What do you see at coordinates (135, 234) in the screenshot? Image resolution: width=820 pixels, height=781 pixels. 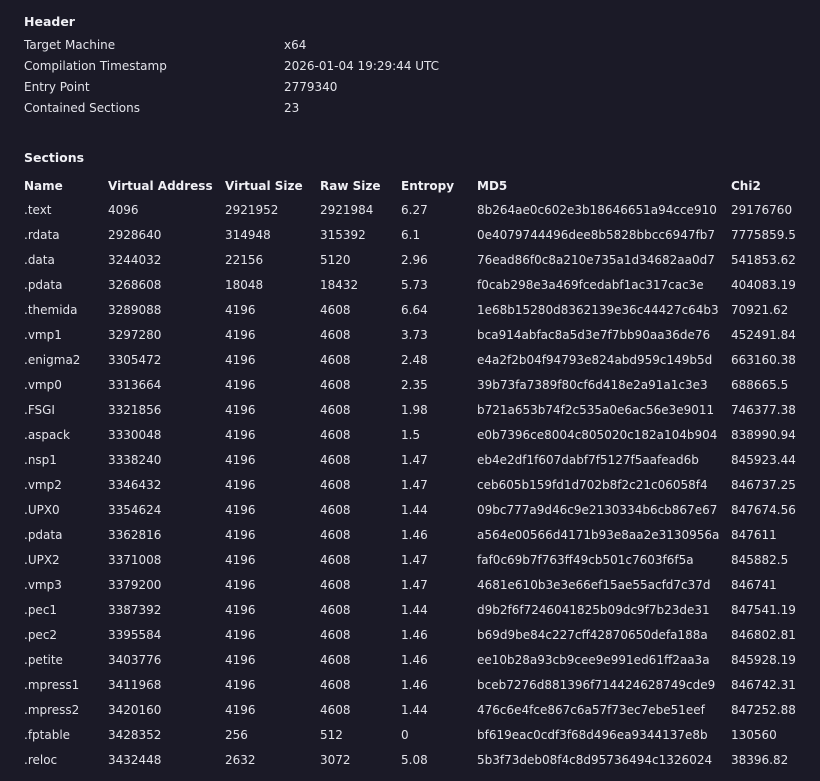 I see `cell-virtual-address: 2928640` at bounding box center [135, 234].